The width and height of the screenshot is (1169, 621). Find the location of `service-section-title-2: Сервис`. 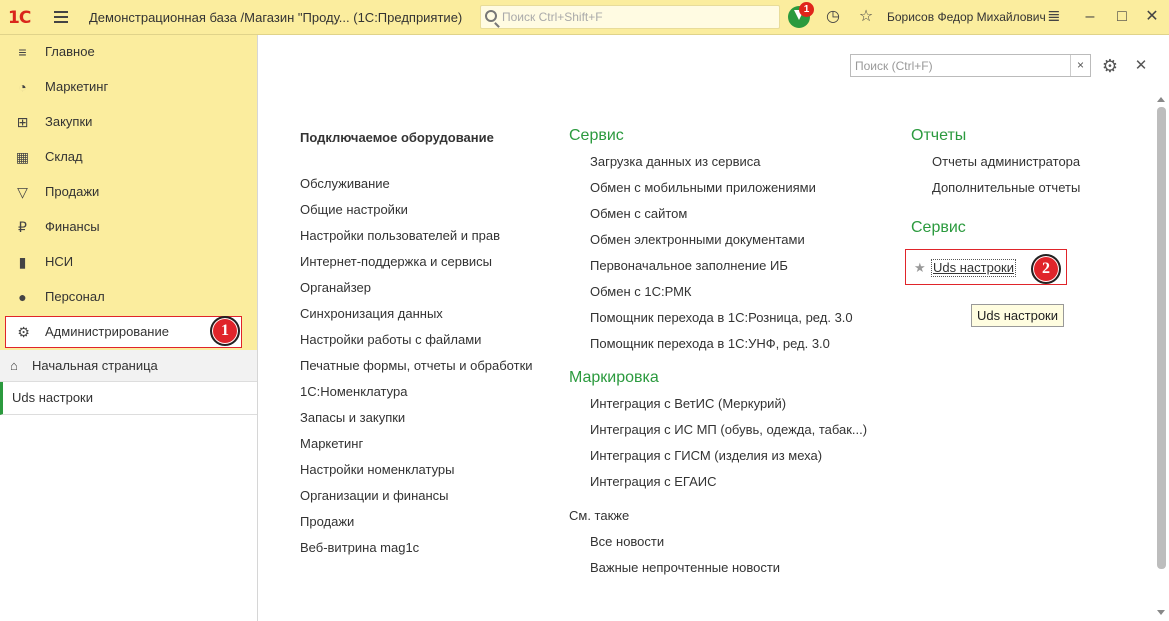

service-section-title-2: Сервис is located at coordinates (938, 227).